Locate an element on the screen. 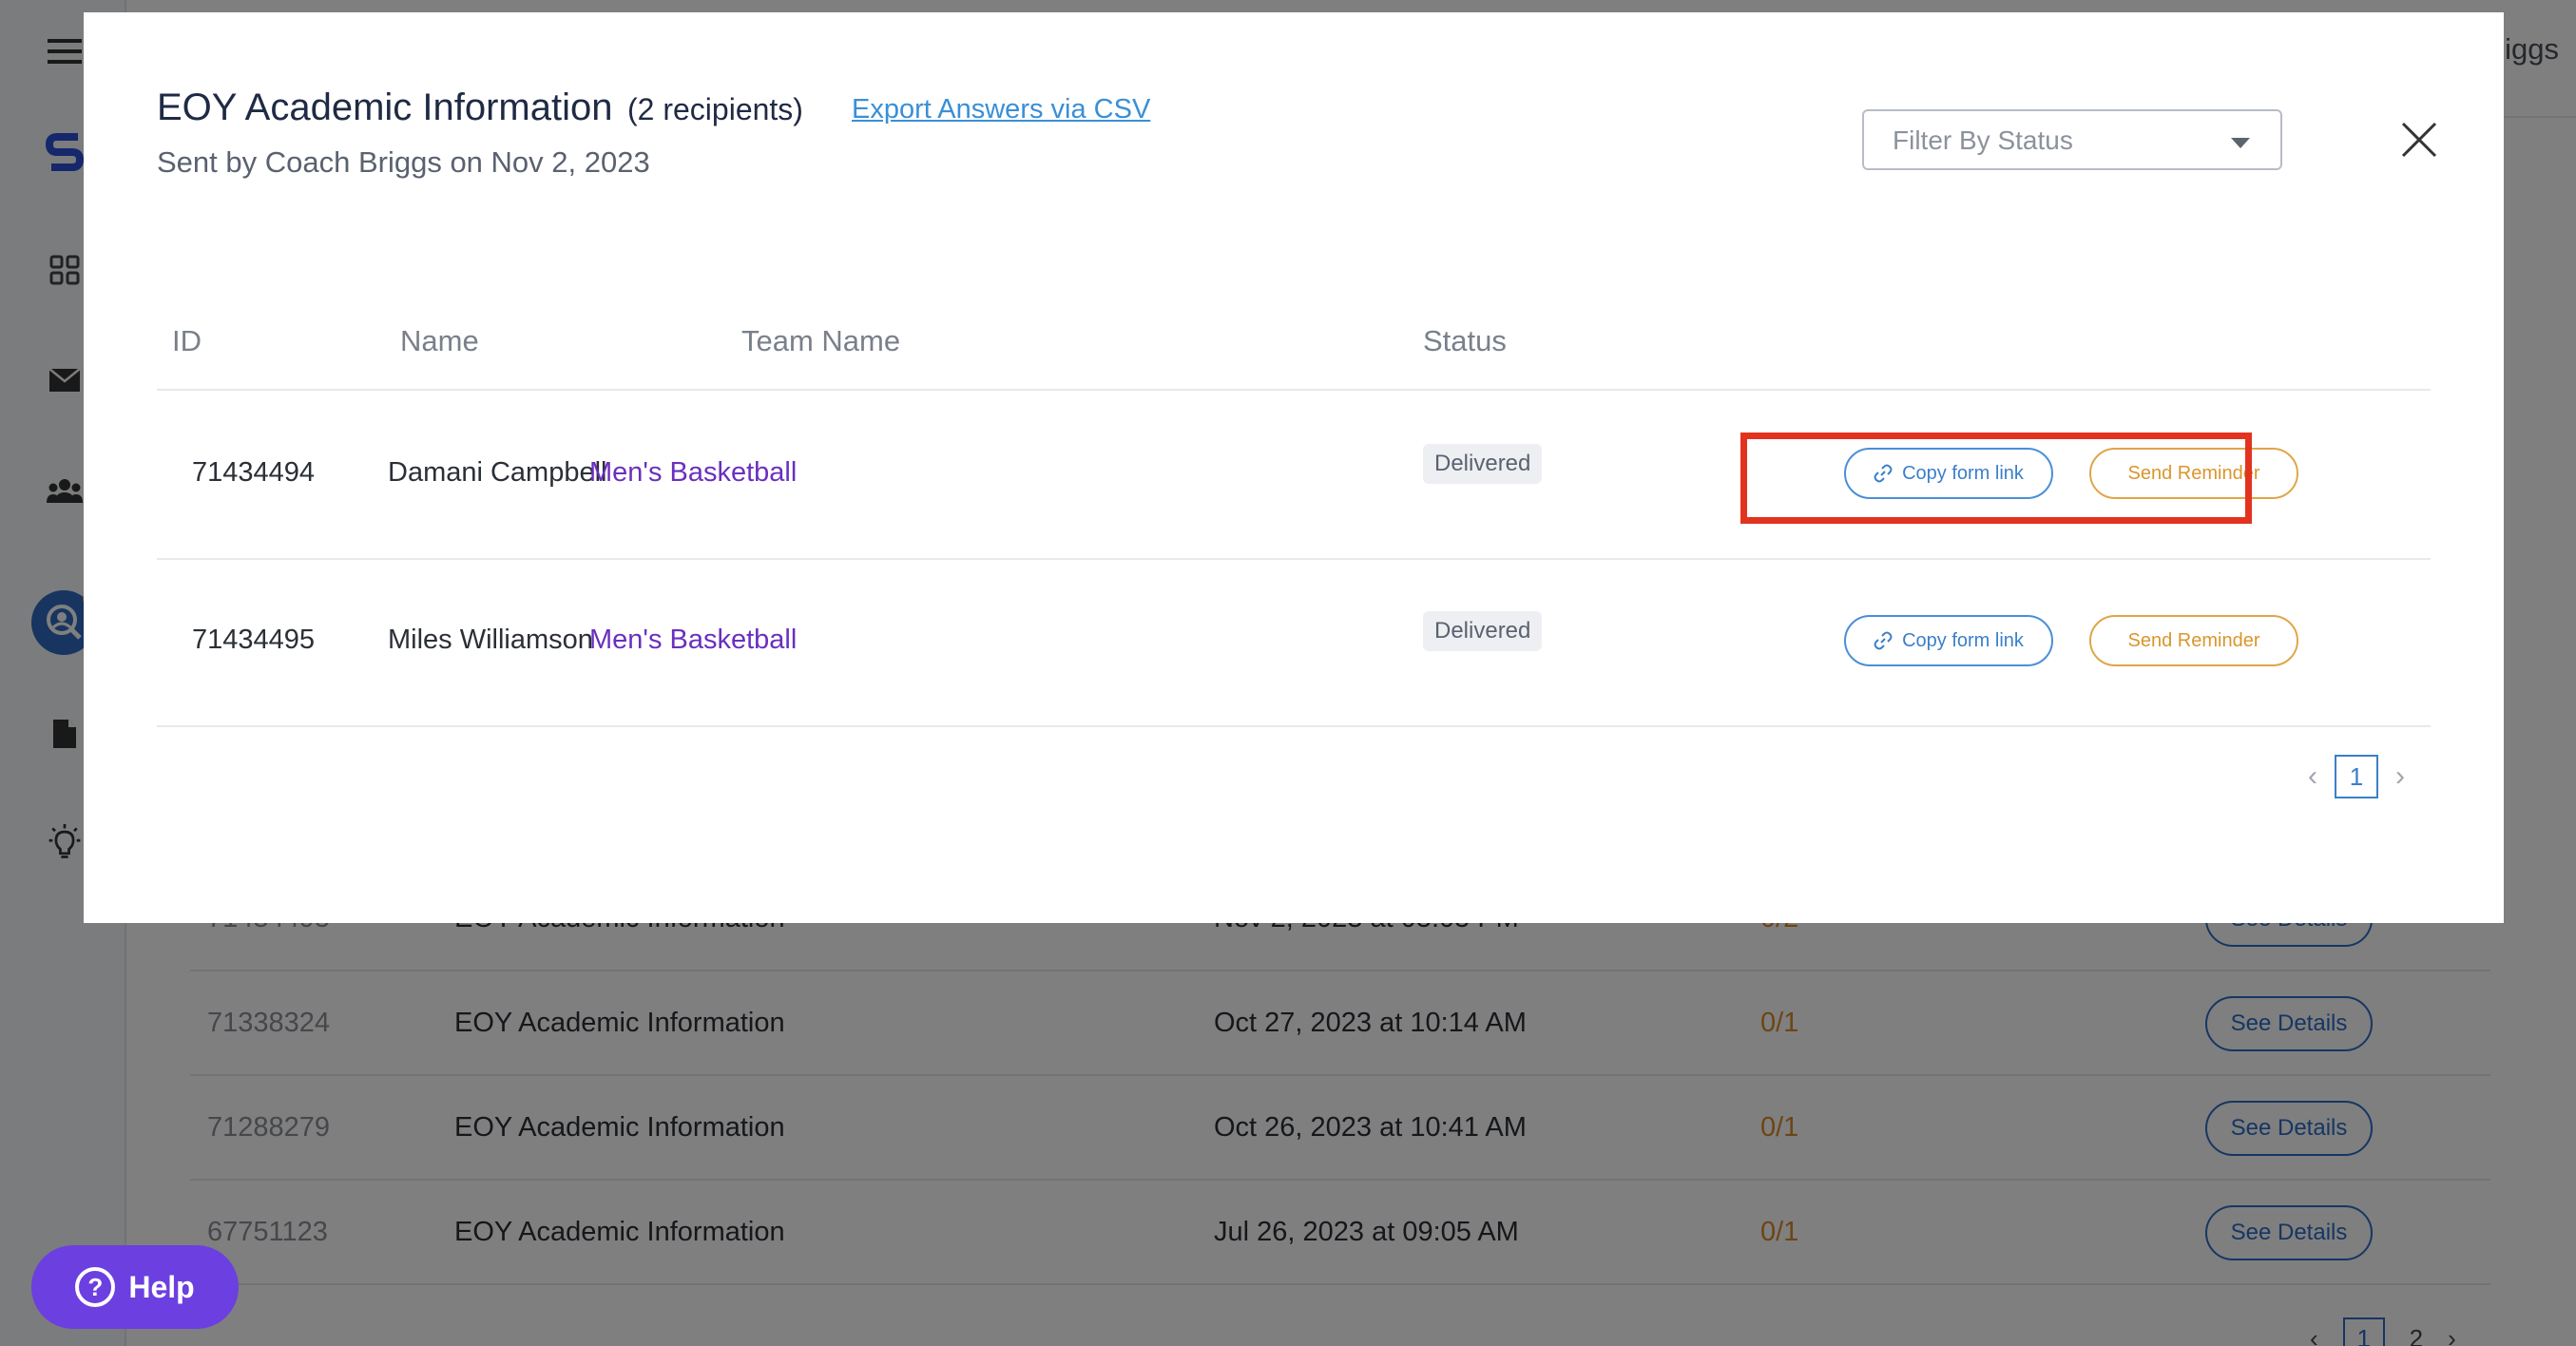  copy-form-link-button: Copy form link is located at coordinates (1949, 640).